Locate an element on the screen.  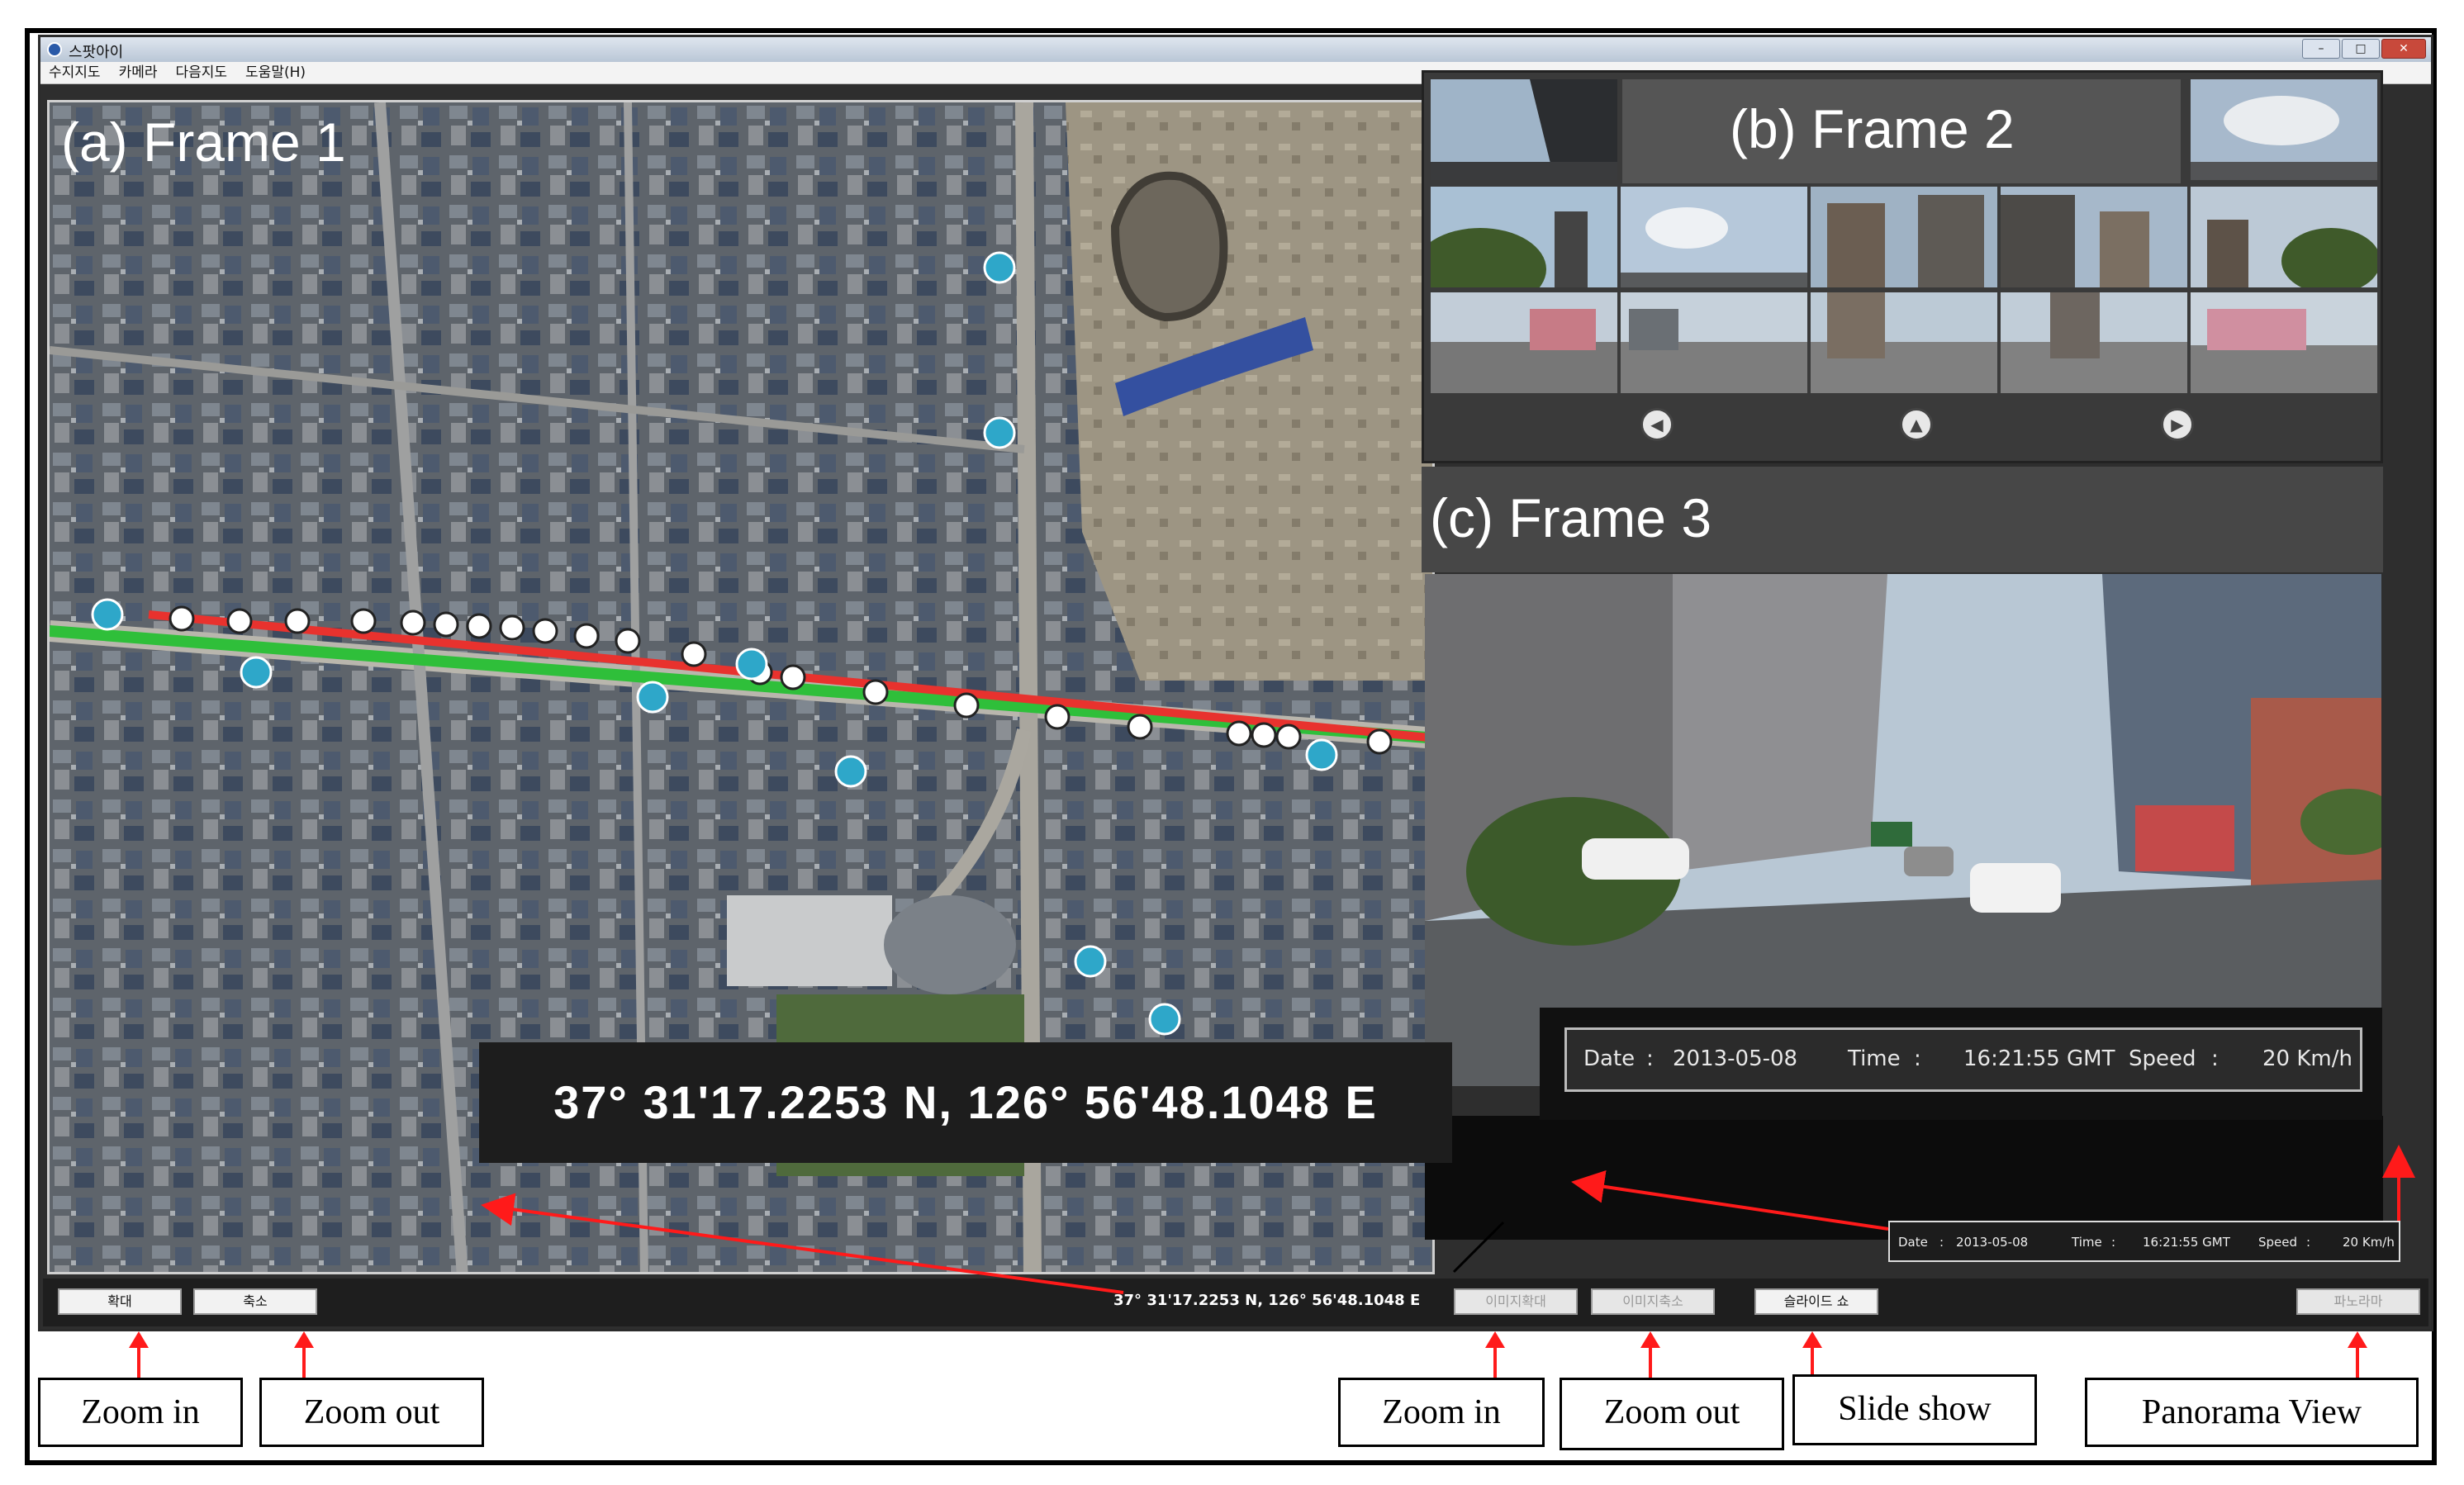
annotation-connectors is located at coordinates (1448, 1219).